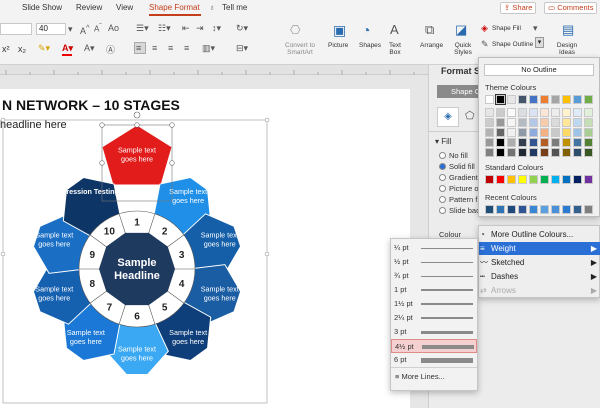  I want to click on shape-outline-dropdown: ▾, so click(539, 42).